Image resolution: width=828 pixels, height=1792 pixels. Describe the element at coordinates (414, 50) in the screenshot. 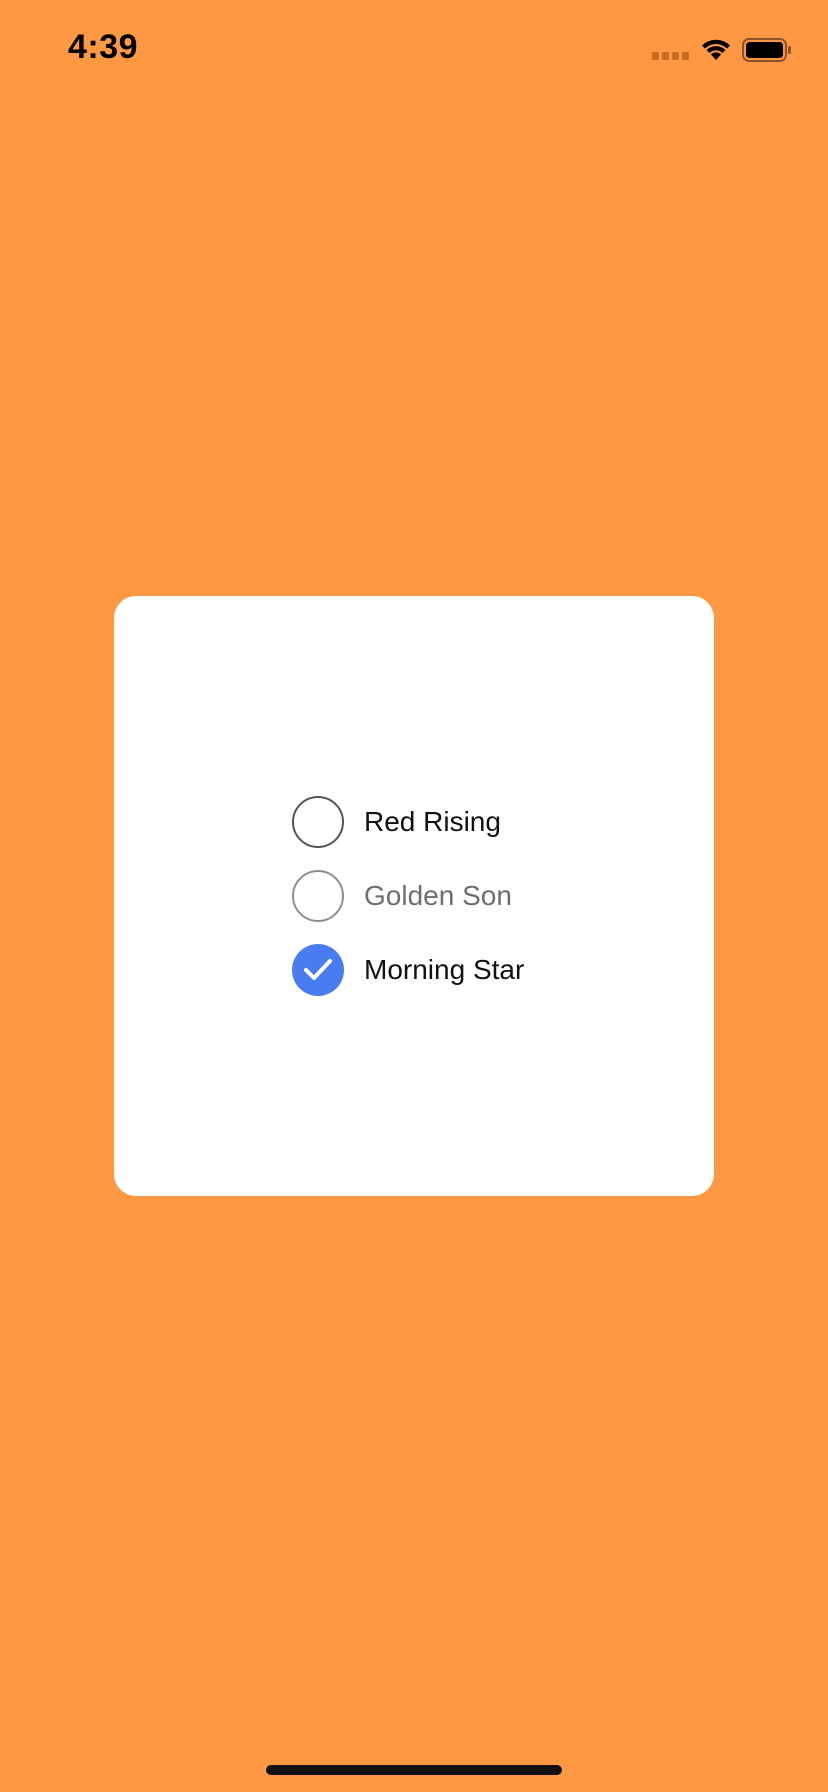

I see `status-bar: 4:39` at that location.